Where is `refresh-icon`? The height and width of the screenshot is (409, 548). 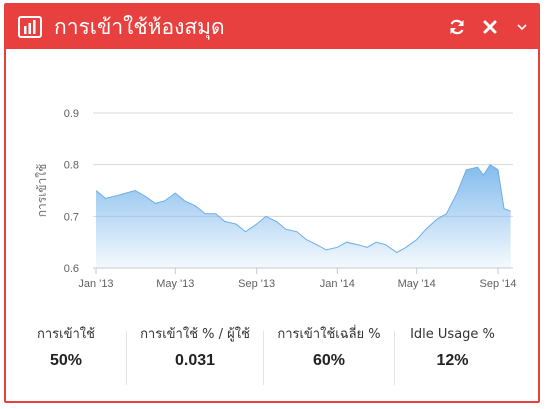
refresh-icon is located at coordinates (457, 27).